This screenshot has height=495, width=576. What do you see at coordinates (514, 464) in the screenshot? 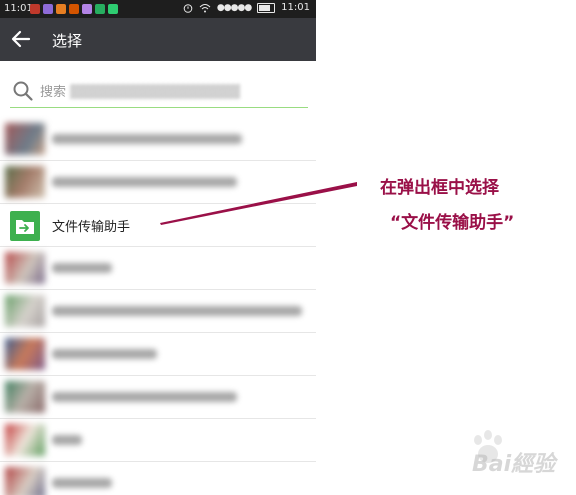
I see `watermark-text: Bai經验` at bounding box center [514, 464].